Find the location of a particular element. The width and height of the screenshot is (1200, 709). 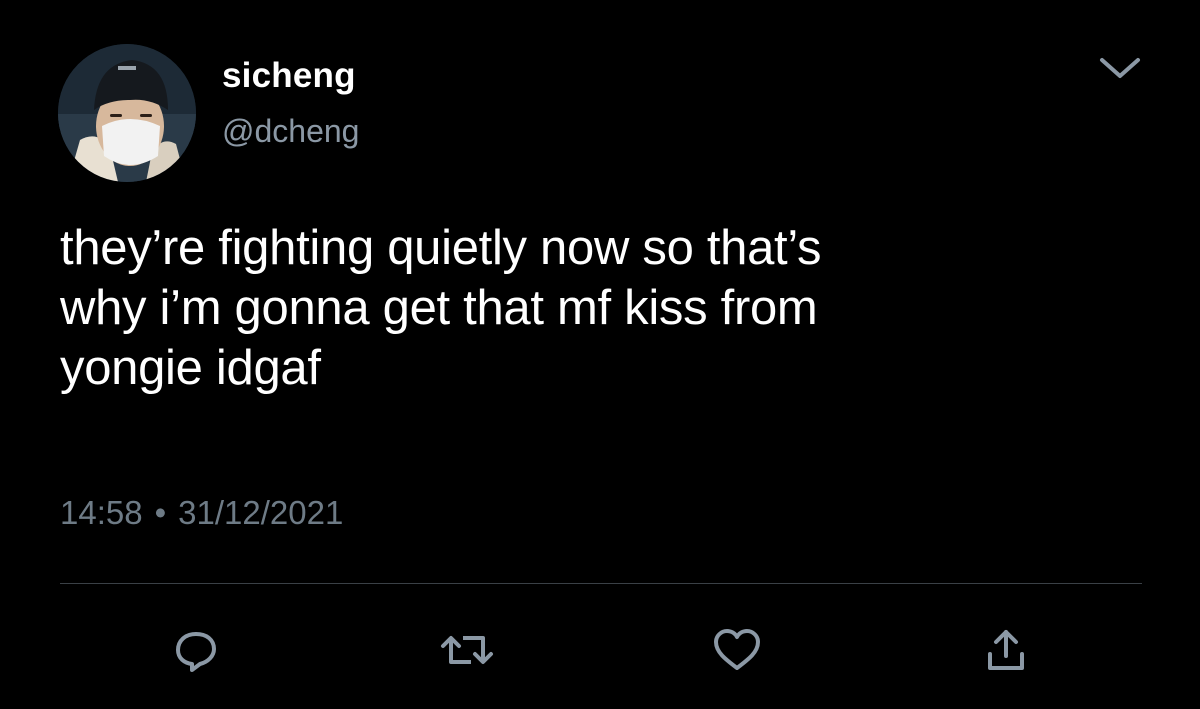

like-button is located at coordinates (737, 650).